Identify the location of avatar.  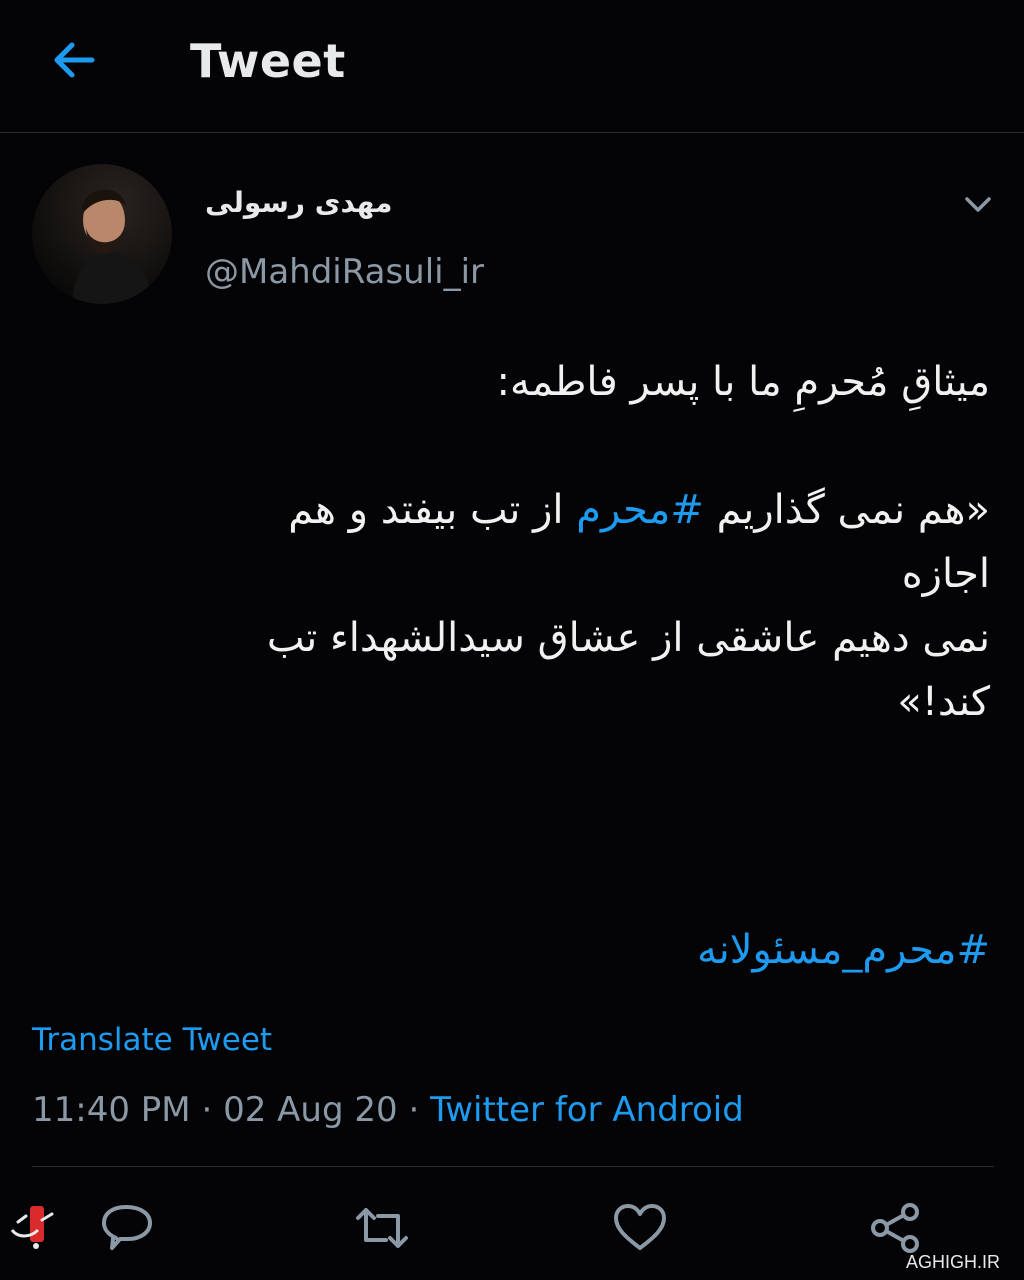
(102, 234).